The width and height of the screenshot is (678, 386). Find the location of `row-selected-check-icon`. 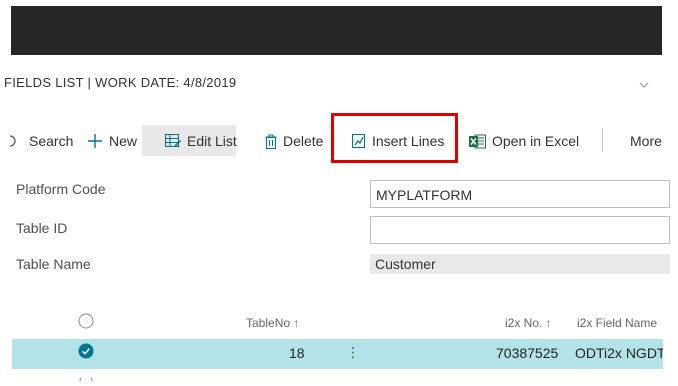

row-selected-check-icon is located at coordinates (86, 353).